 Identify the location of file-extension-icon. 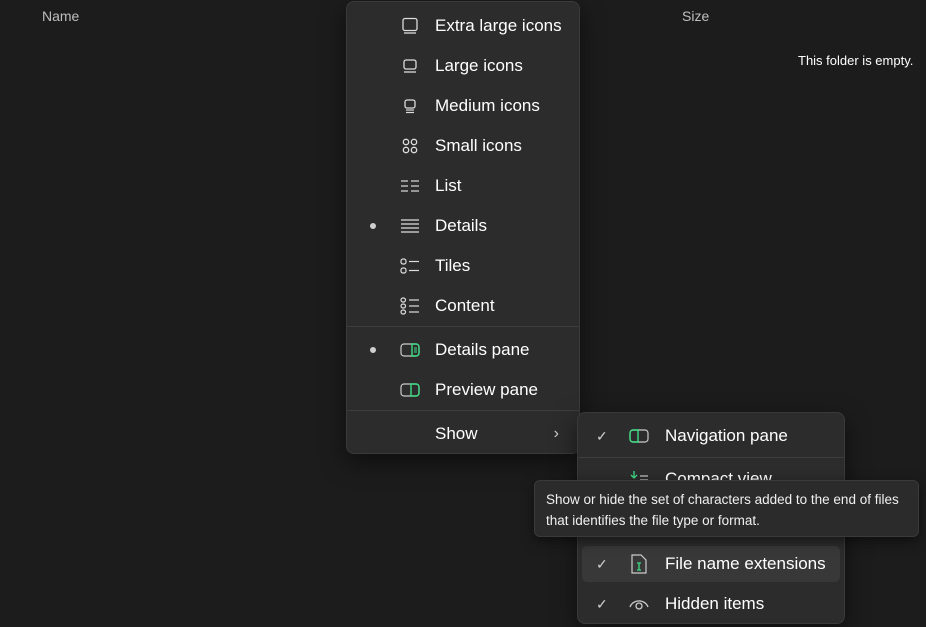
(639, 564).